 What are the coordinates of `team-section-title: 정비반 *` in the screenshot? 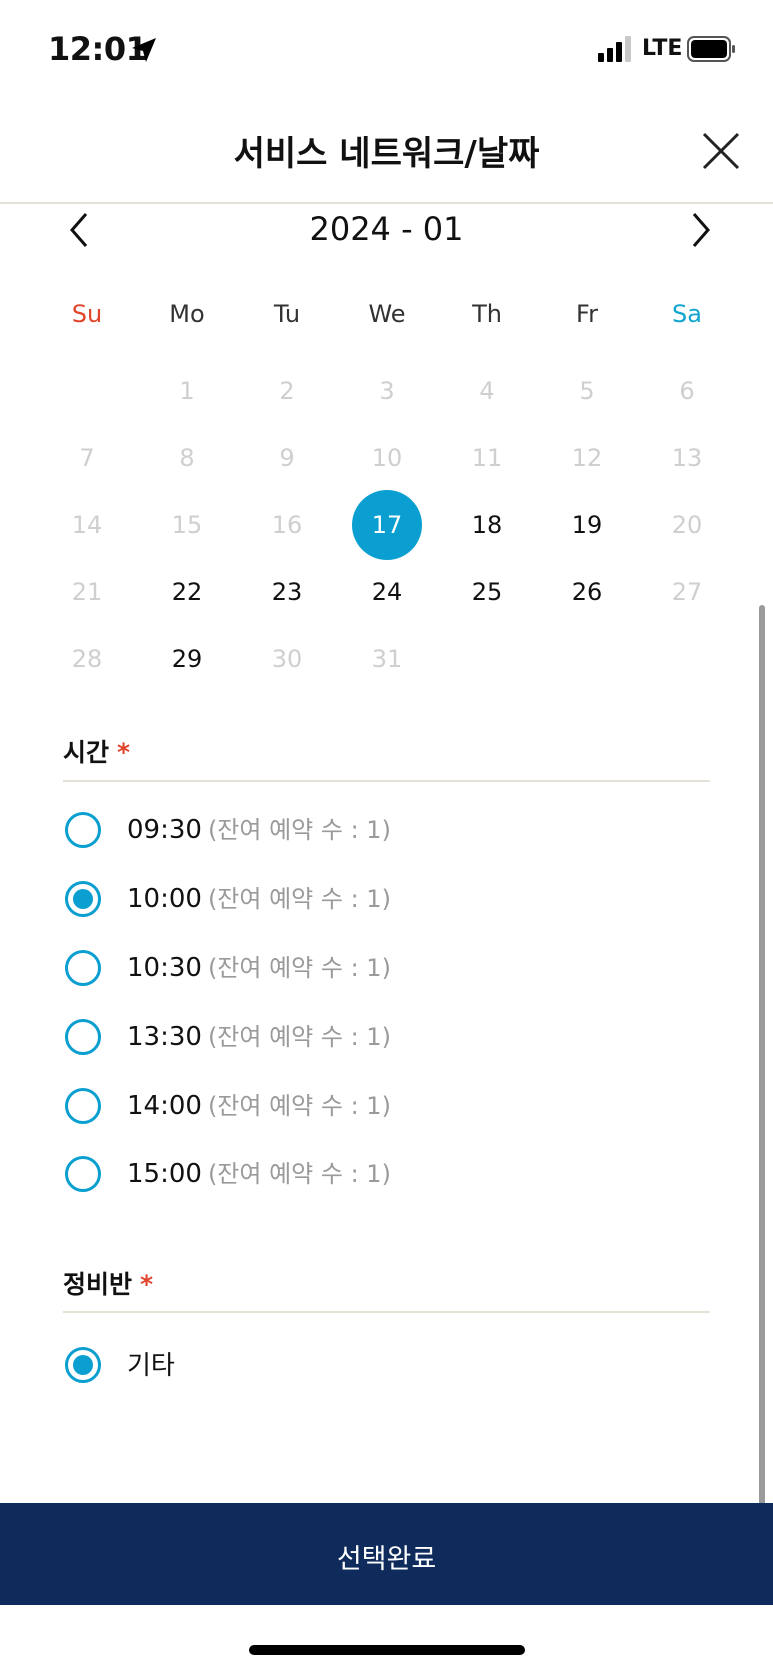 It's located at (108, 1283).